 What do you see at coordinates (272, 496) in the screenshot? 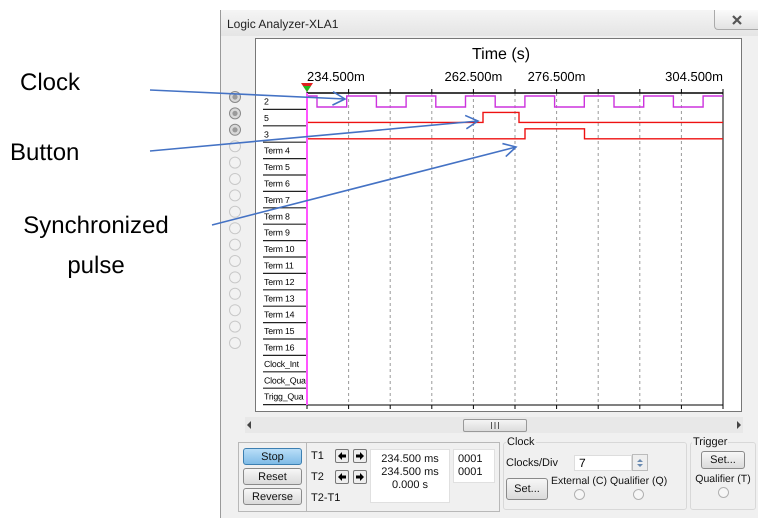
I see `control-button: Reverse` at bounding box center [272, 496].